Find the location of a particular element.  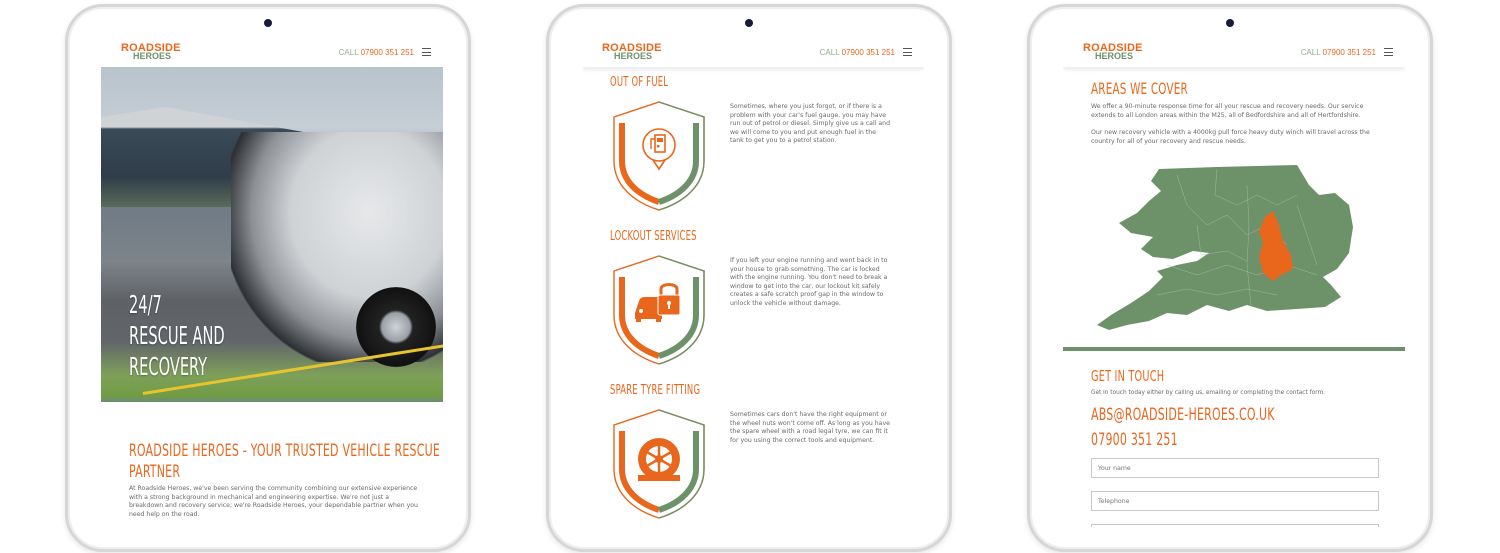

fuel-pump-icon is located at coordinates (659, 156).